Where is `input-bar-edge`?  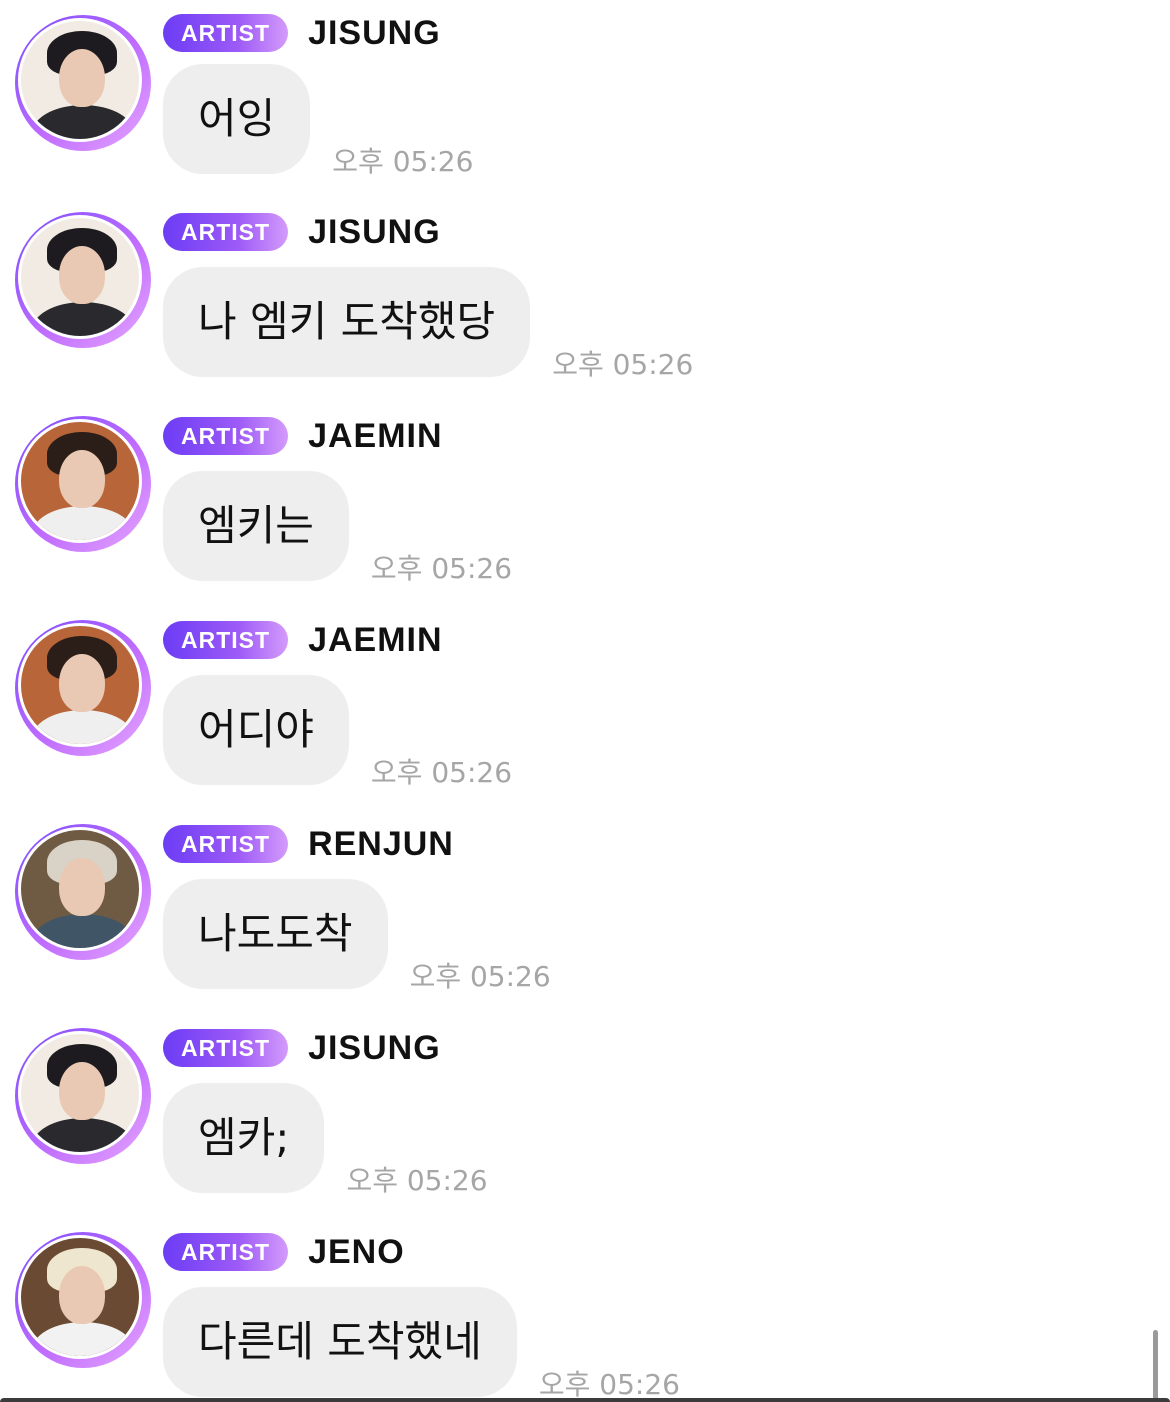
input-bar-edge is located at coordinates (585, 1400).